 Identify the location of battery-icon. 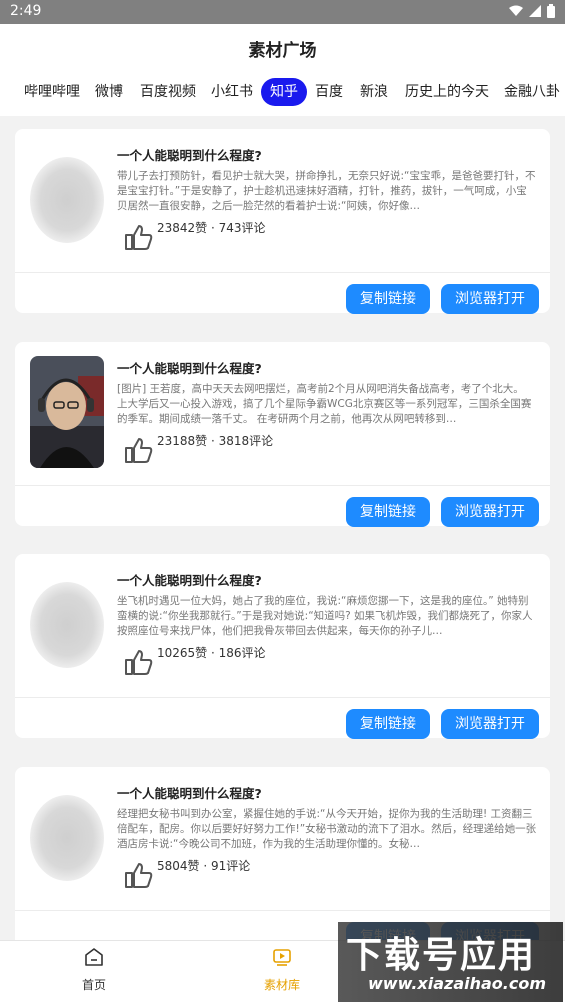
(551, 11).